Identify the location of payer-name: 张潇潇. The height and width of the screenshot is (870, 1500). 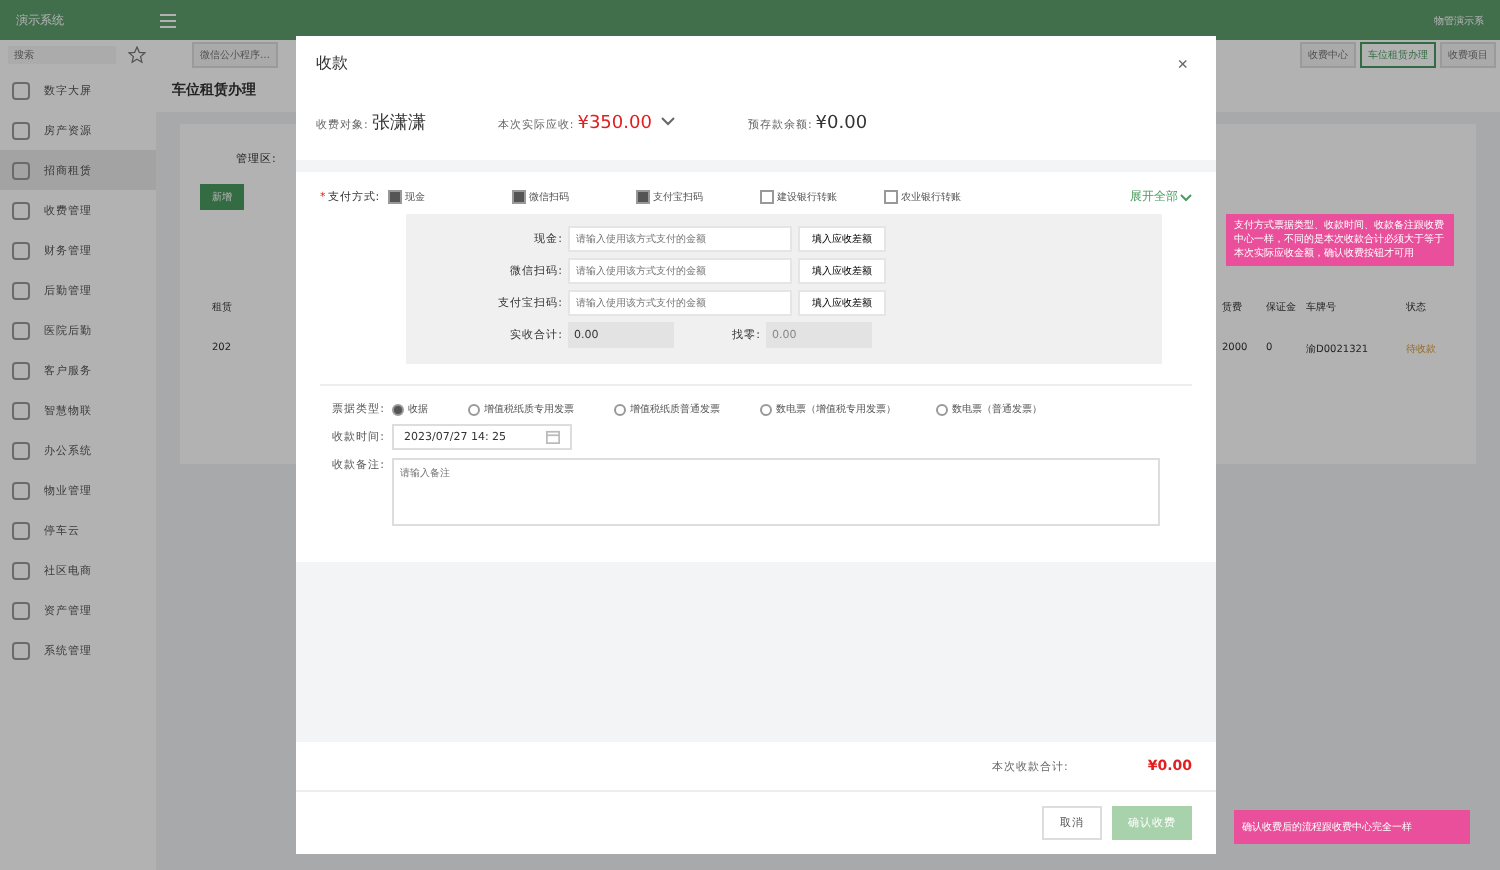
(398, 123).